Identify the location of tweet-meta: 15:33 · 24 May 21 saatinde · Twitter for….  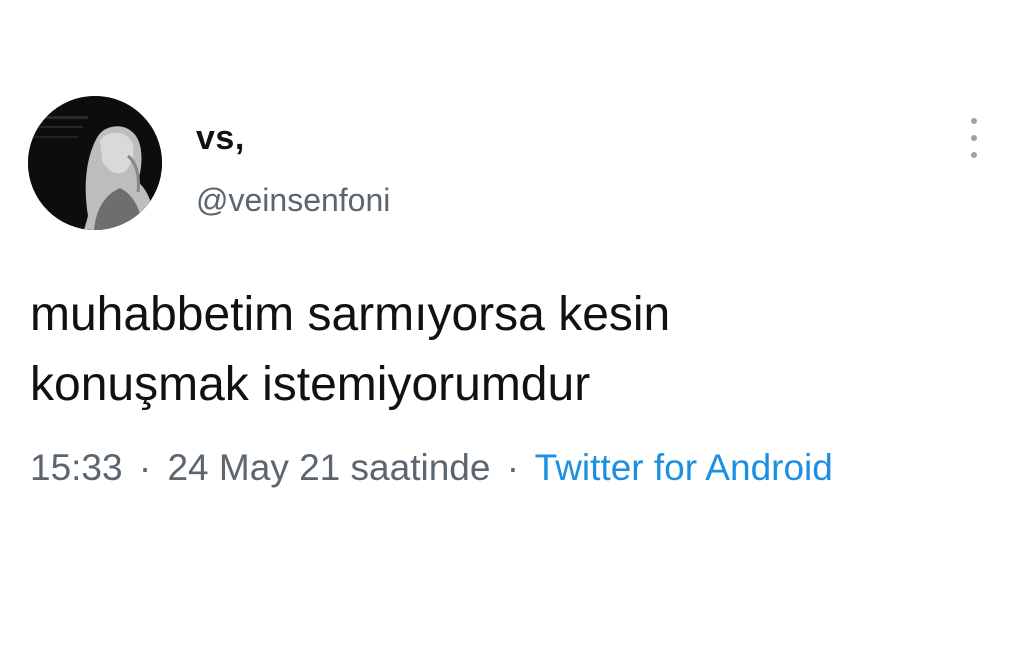
(431, 468).